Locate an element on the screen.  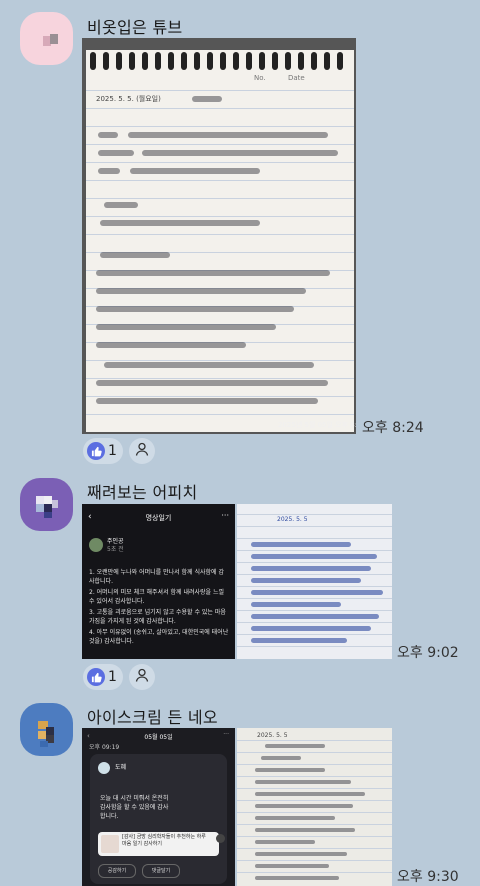
message-time: 오후 8:24 is located at coordinates (393, 428).